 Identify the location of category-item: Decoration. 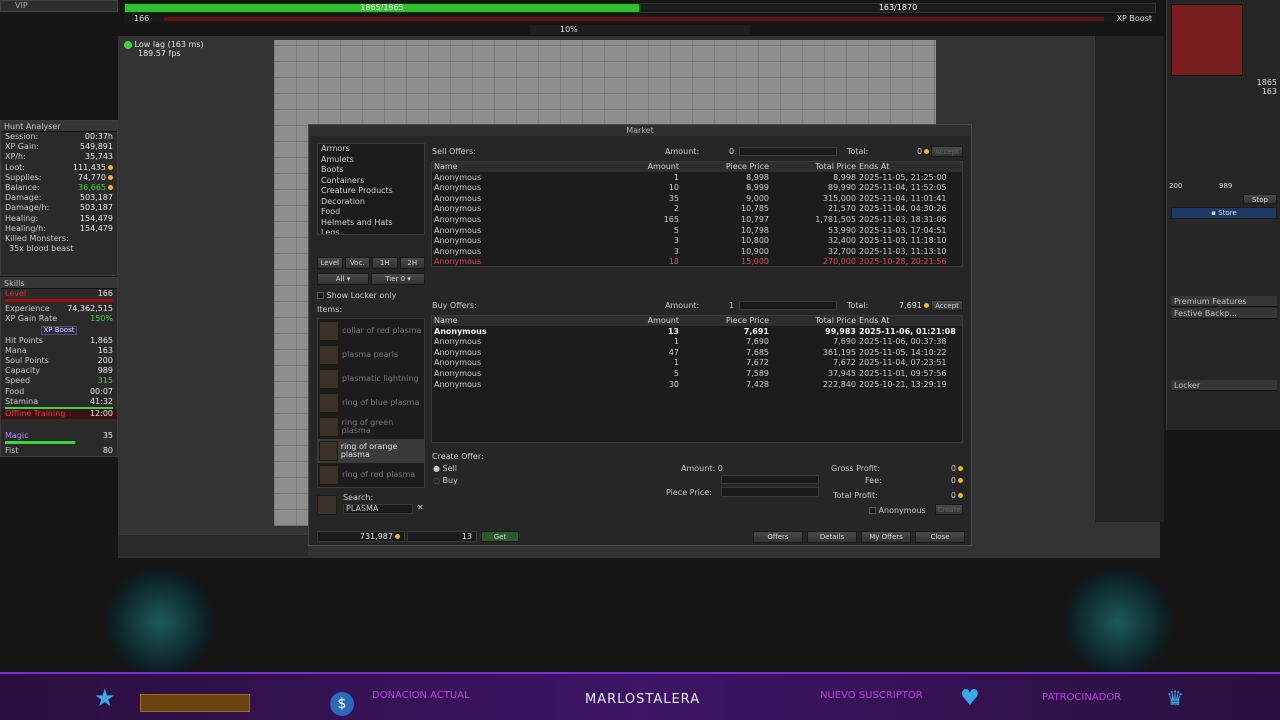
(371, 202).